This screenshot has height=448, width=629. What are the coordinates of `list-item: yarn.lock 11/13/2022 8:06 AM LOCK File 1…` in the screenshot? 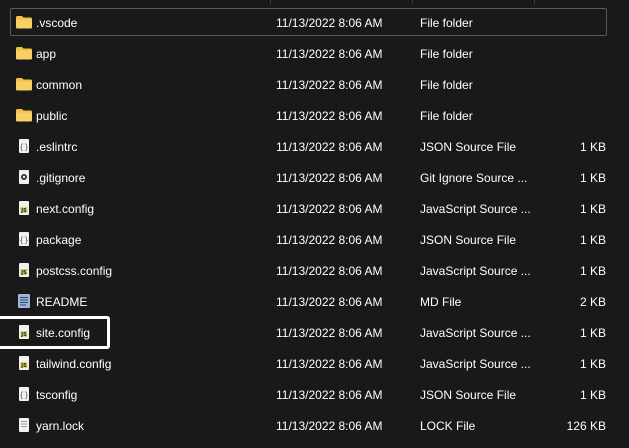 It's located at (314, 425).